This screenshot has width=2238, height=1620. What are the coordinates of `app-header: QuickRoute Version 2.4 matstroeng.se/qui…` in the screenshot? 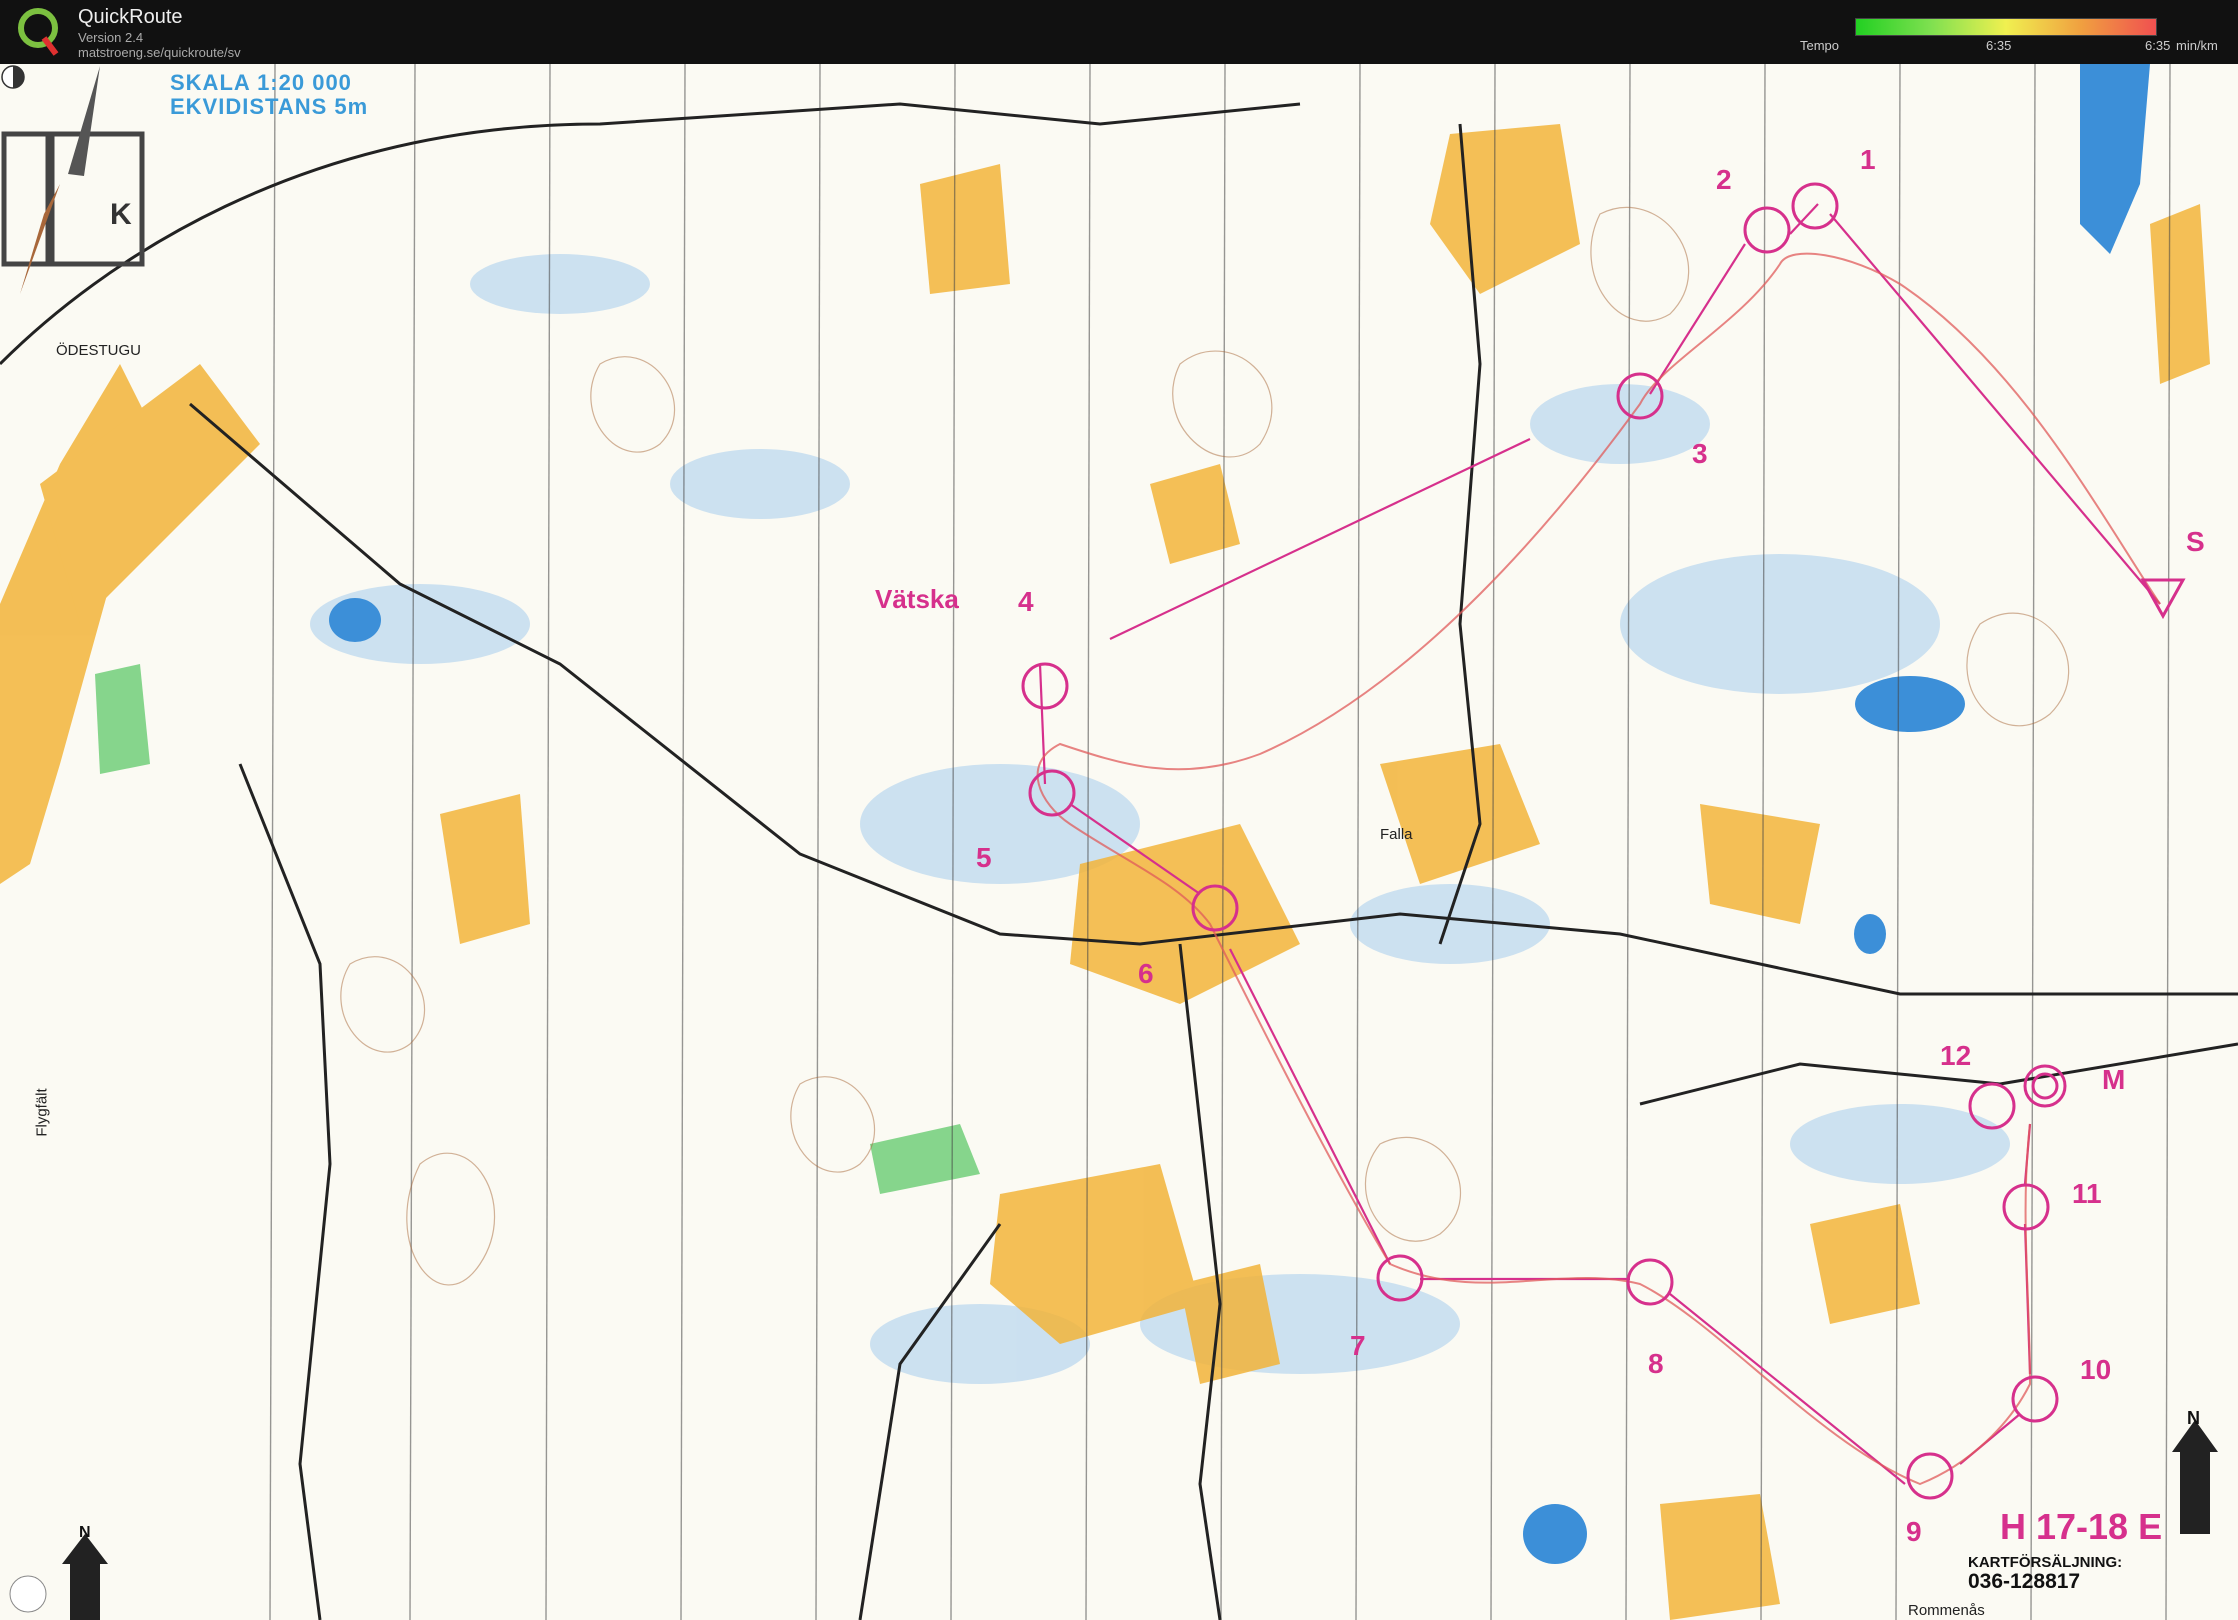 It's located at (1119, 32).